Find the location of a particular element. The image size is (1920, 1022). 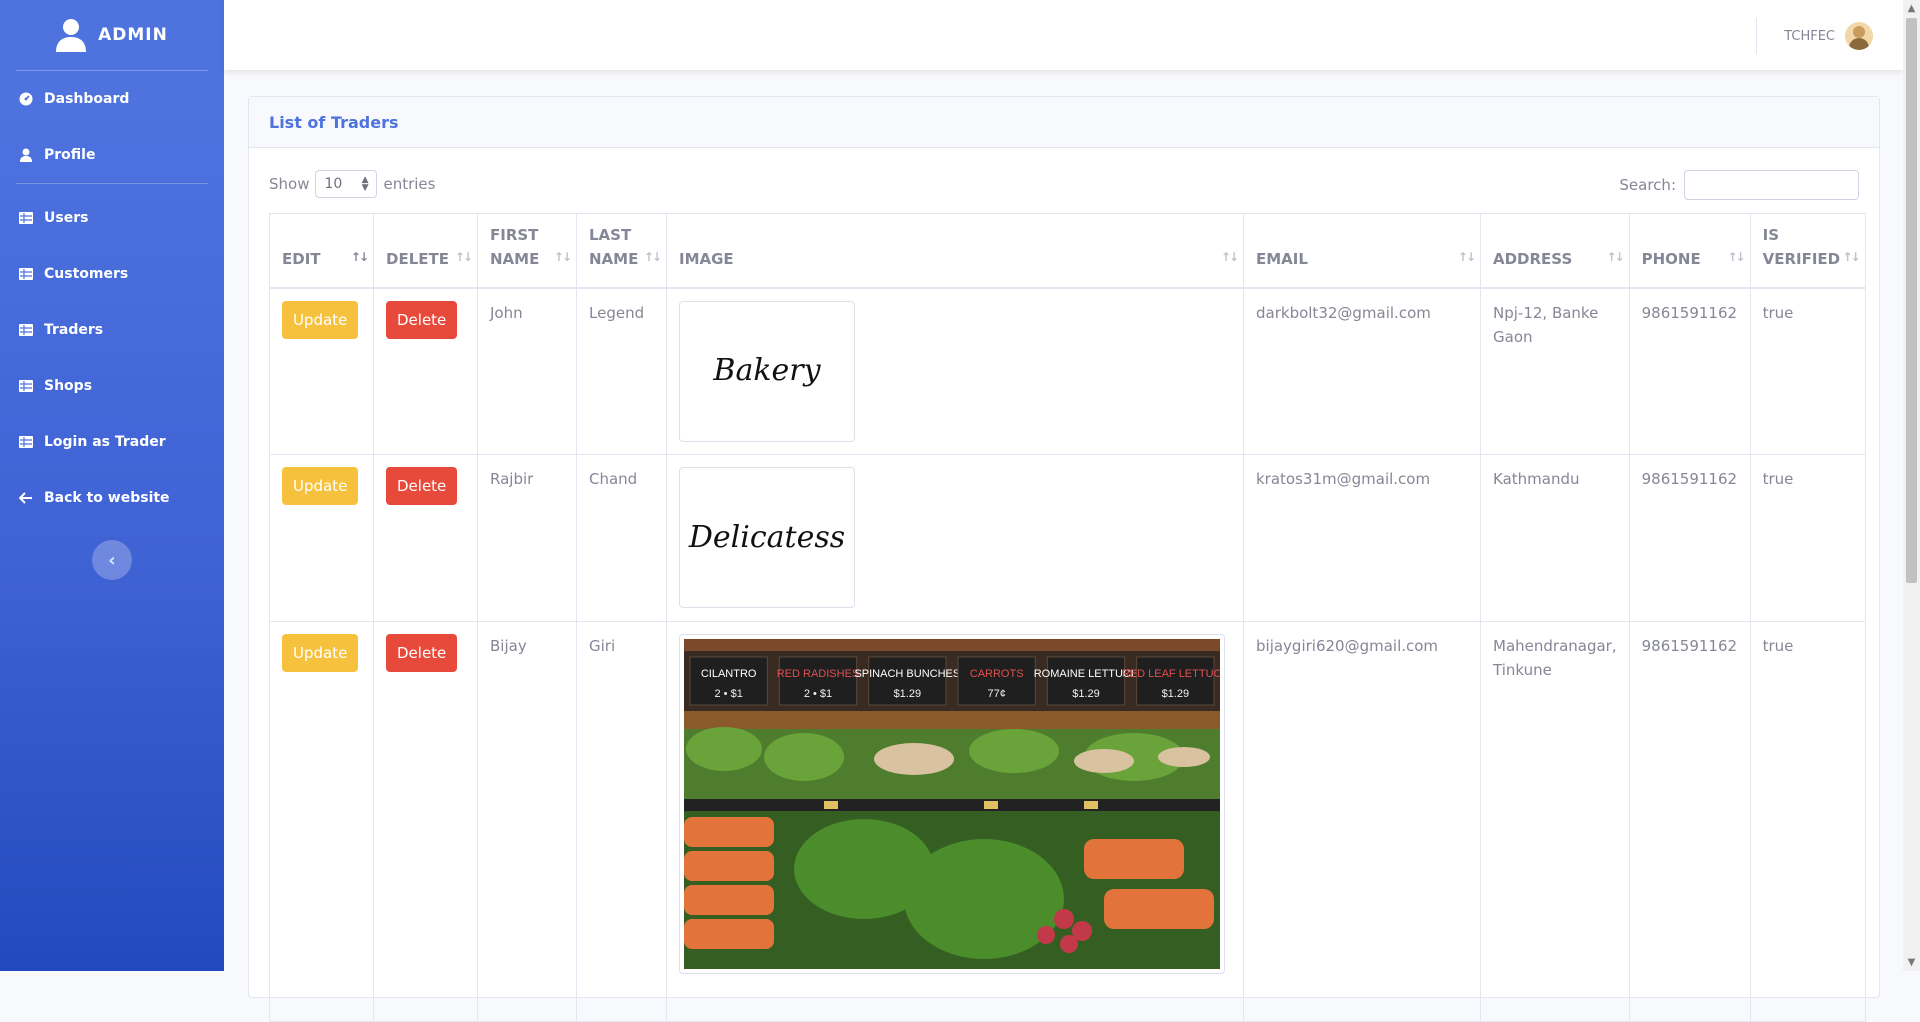

sidebar-item-customers: Customers is located at coordinates (112, 274).